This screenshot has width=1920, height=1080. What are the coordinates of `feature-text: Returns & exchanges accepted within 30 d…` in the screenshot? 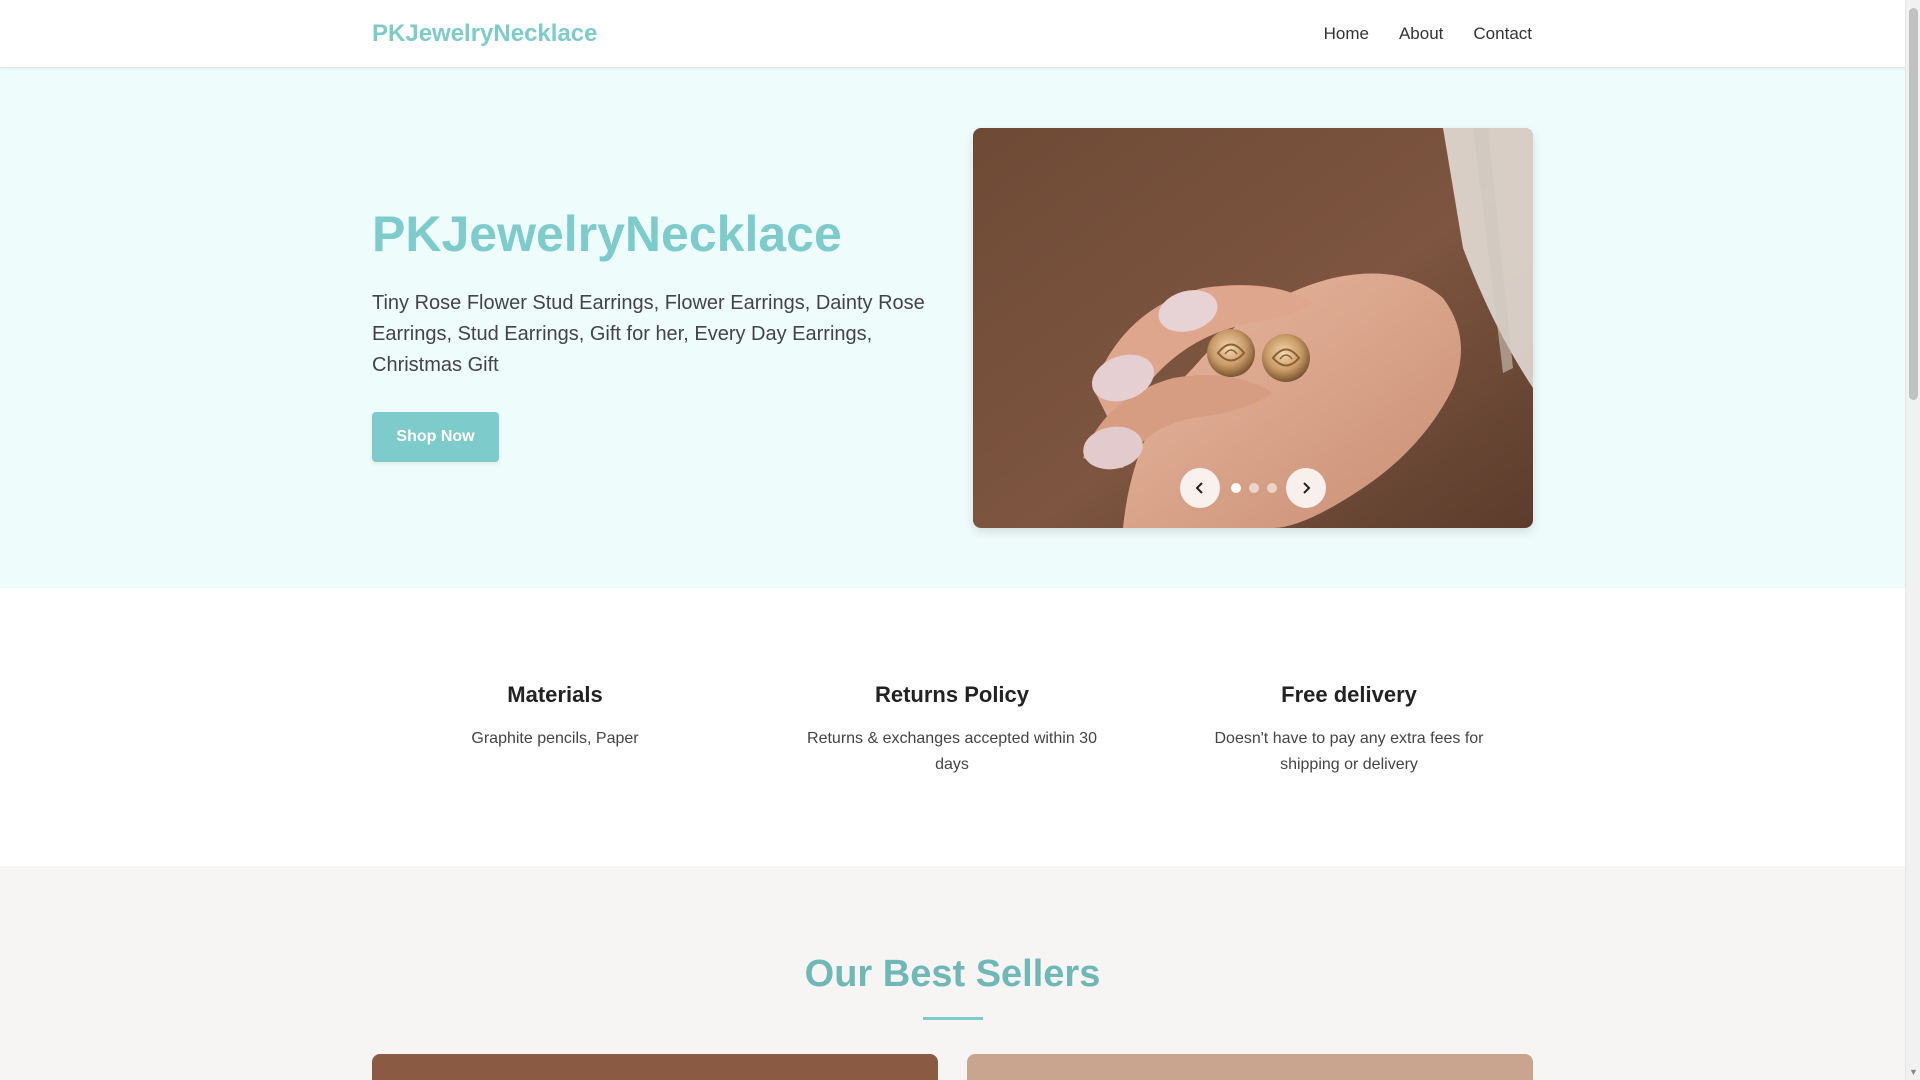 It's located at (952, 751).